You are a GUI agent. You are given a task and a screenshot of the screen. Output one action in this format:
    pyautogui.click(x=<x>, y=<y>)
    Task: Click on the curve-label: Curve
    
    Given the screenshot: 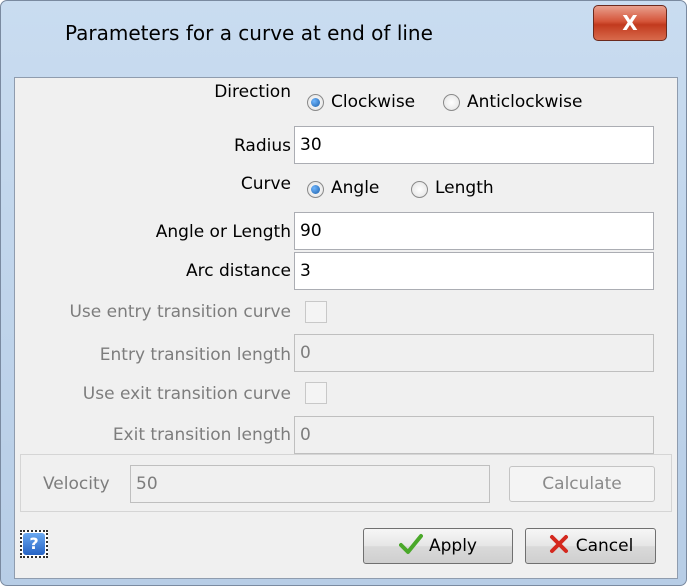 What is the action you would take?
    pyautogui.click(x=265, y=184)
    